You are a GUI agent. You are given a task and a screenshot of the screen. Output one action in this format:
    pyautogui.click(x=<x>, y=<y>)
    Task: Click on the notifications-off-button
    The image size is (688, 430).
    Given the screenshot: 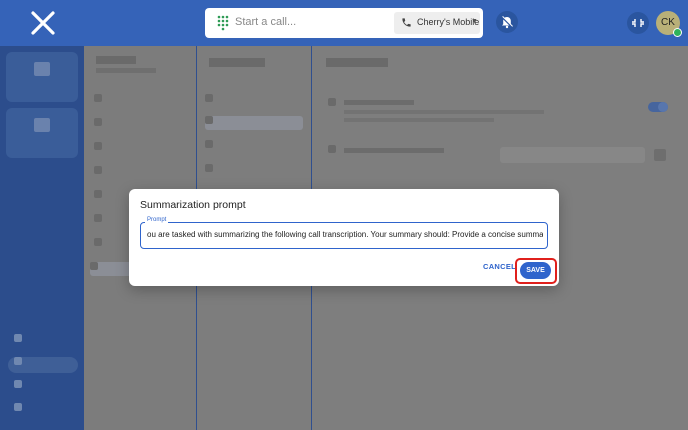 What is the action you would take?
    pyautogui.click(x=507, y=22)
    